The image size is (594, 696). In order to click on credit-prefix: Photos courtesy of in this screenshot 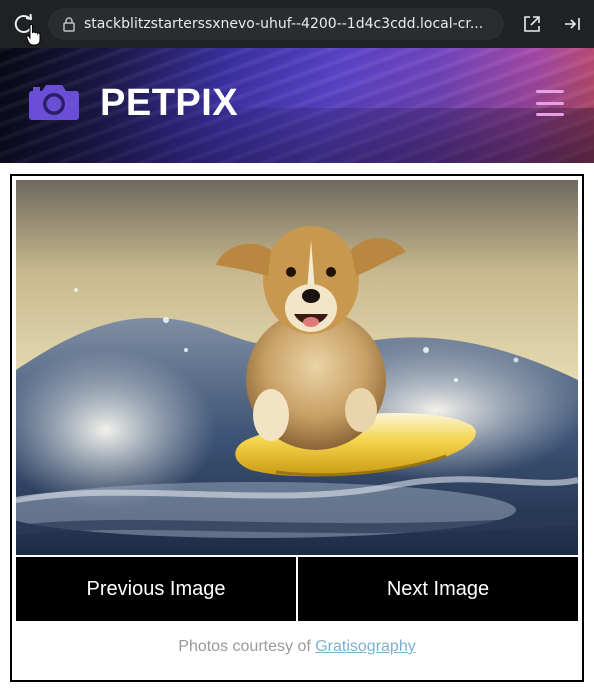, I will do `click(247, 646)`.